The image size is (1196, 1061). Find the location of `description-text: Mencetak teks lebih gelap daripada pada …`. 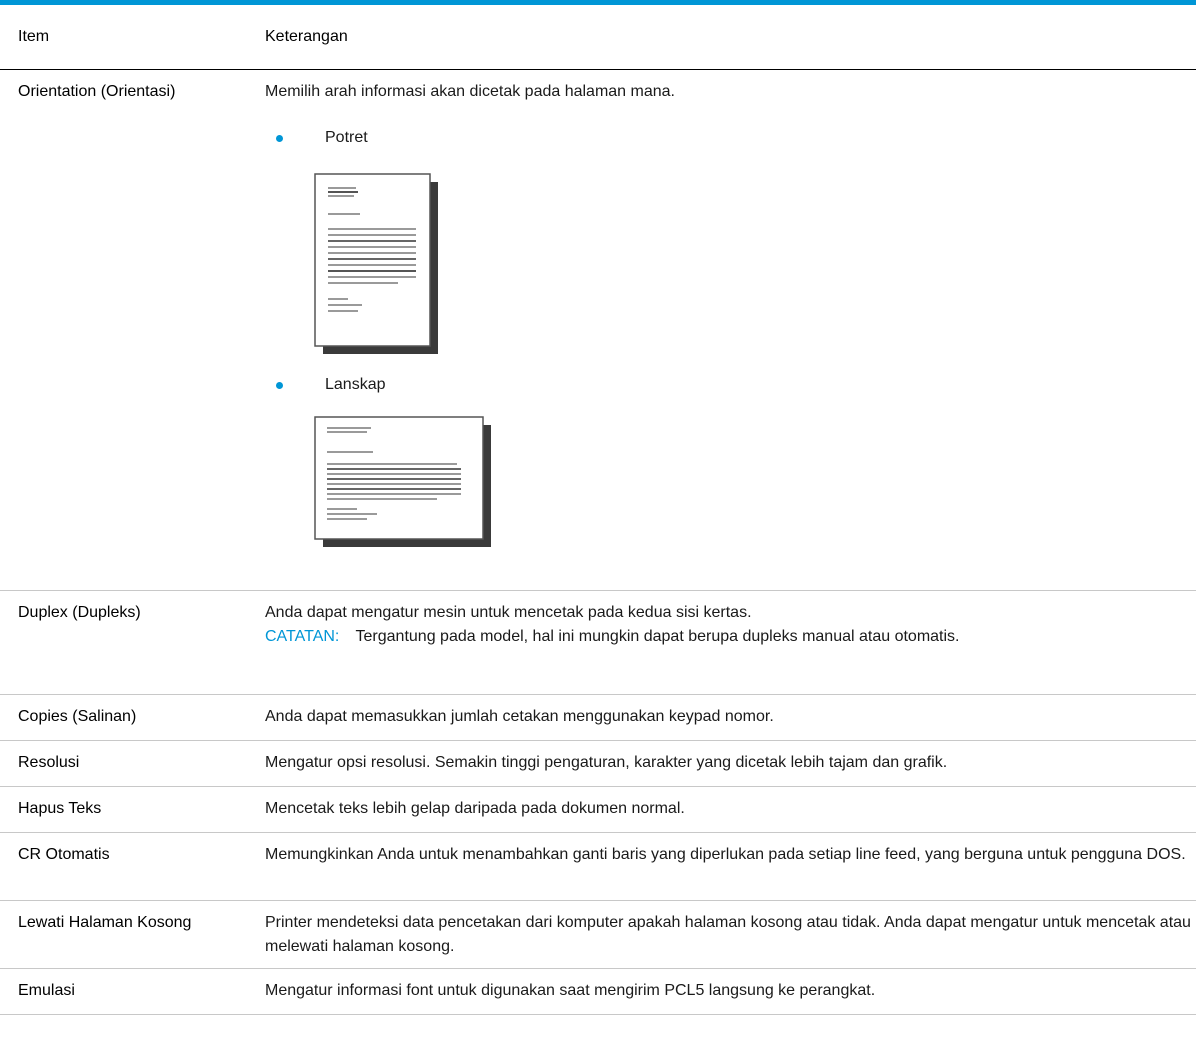

description-text: Mencetak teks lebih gelap daripada pada … is located at coordinates (475, 808).